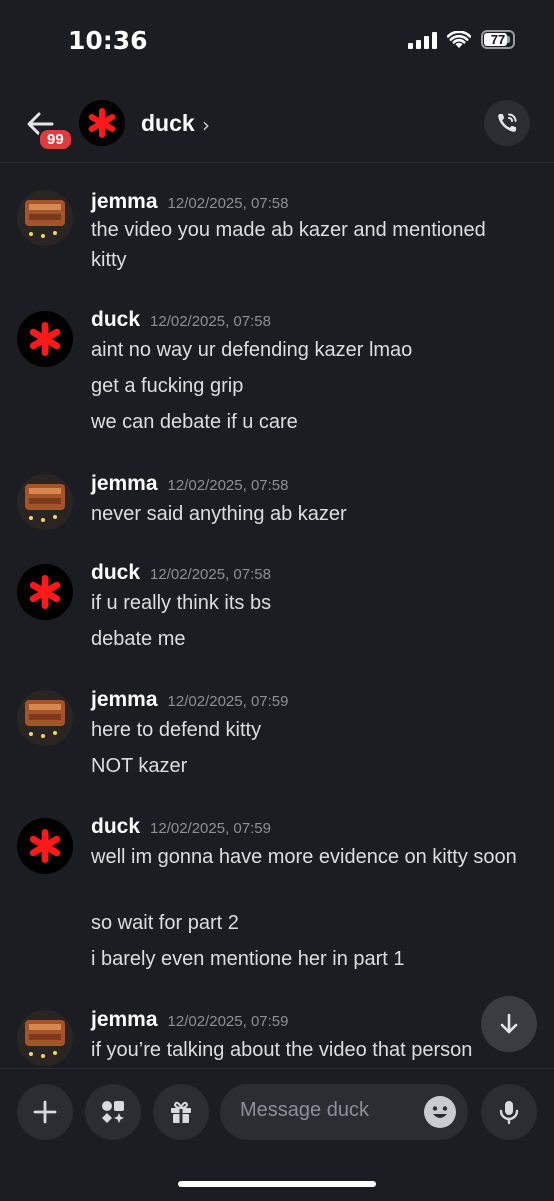 Image resolution: width=554 pixels, height=1201 pixels. What do you see at coordinates (459, 39) in the screenshot?
I see `wifi-icon` at bounding box center [459, 39].